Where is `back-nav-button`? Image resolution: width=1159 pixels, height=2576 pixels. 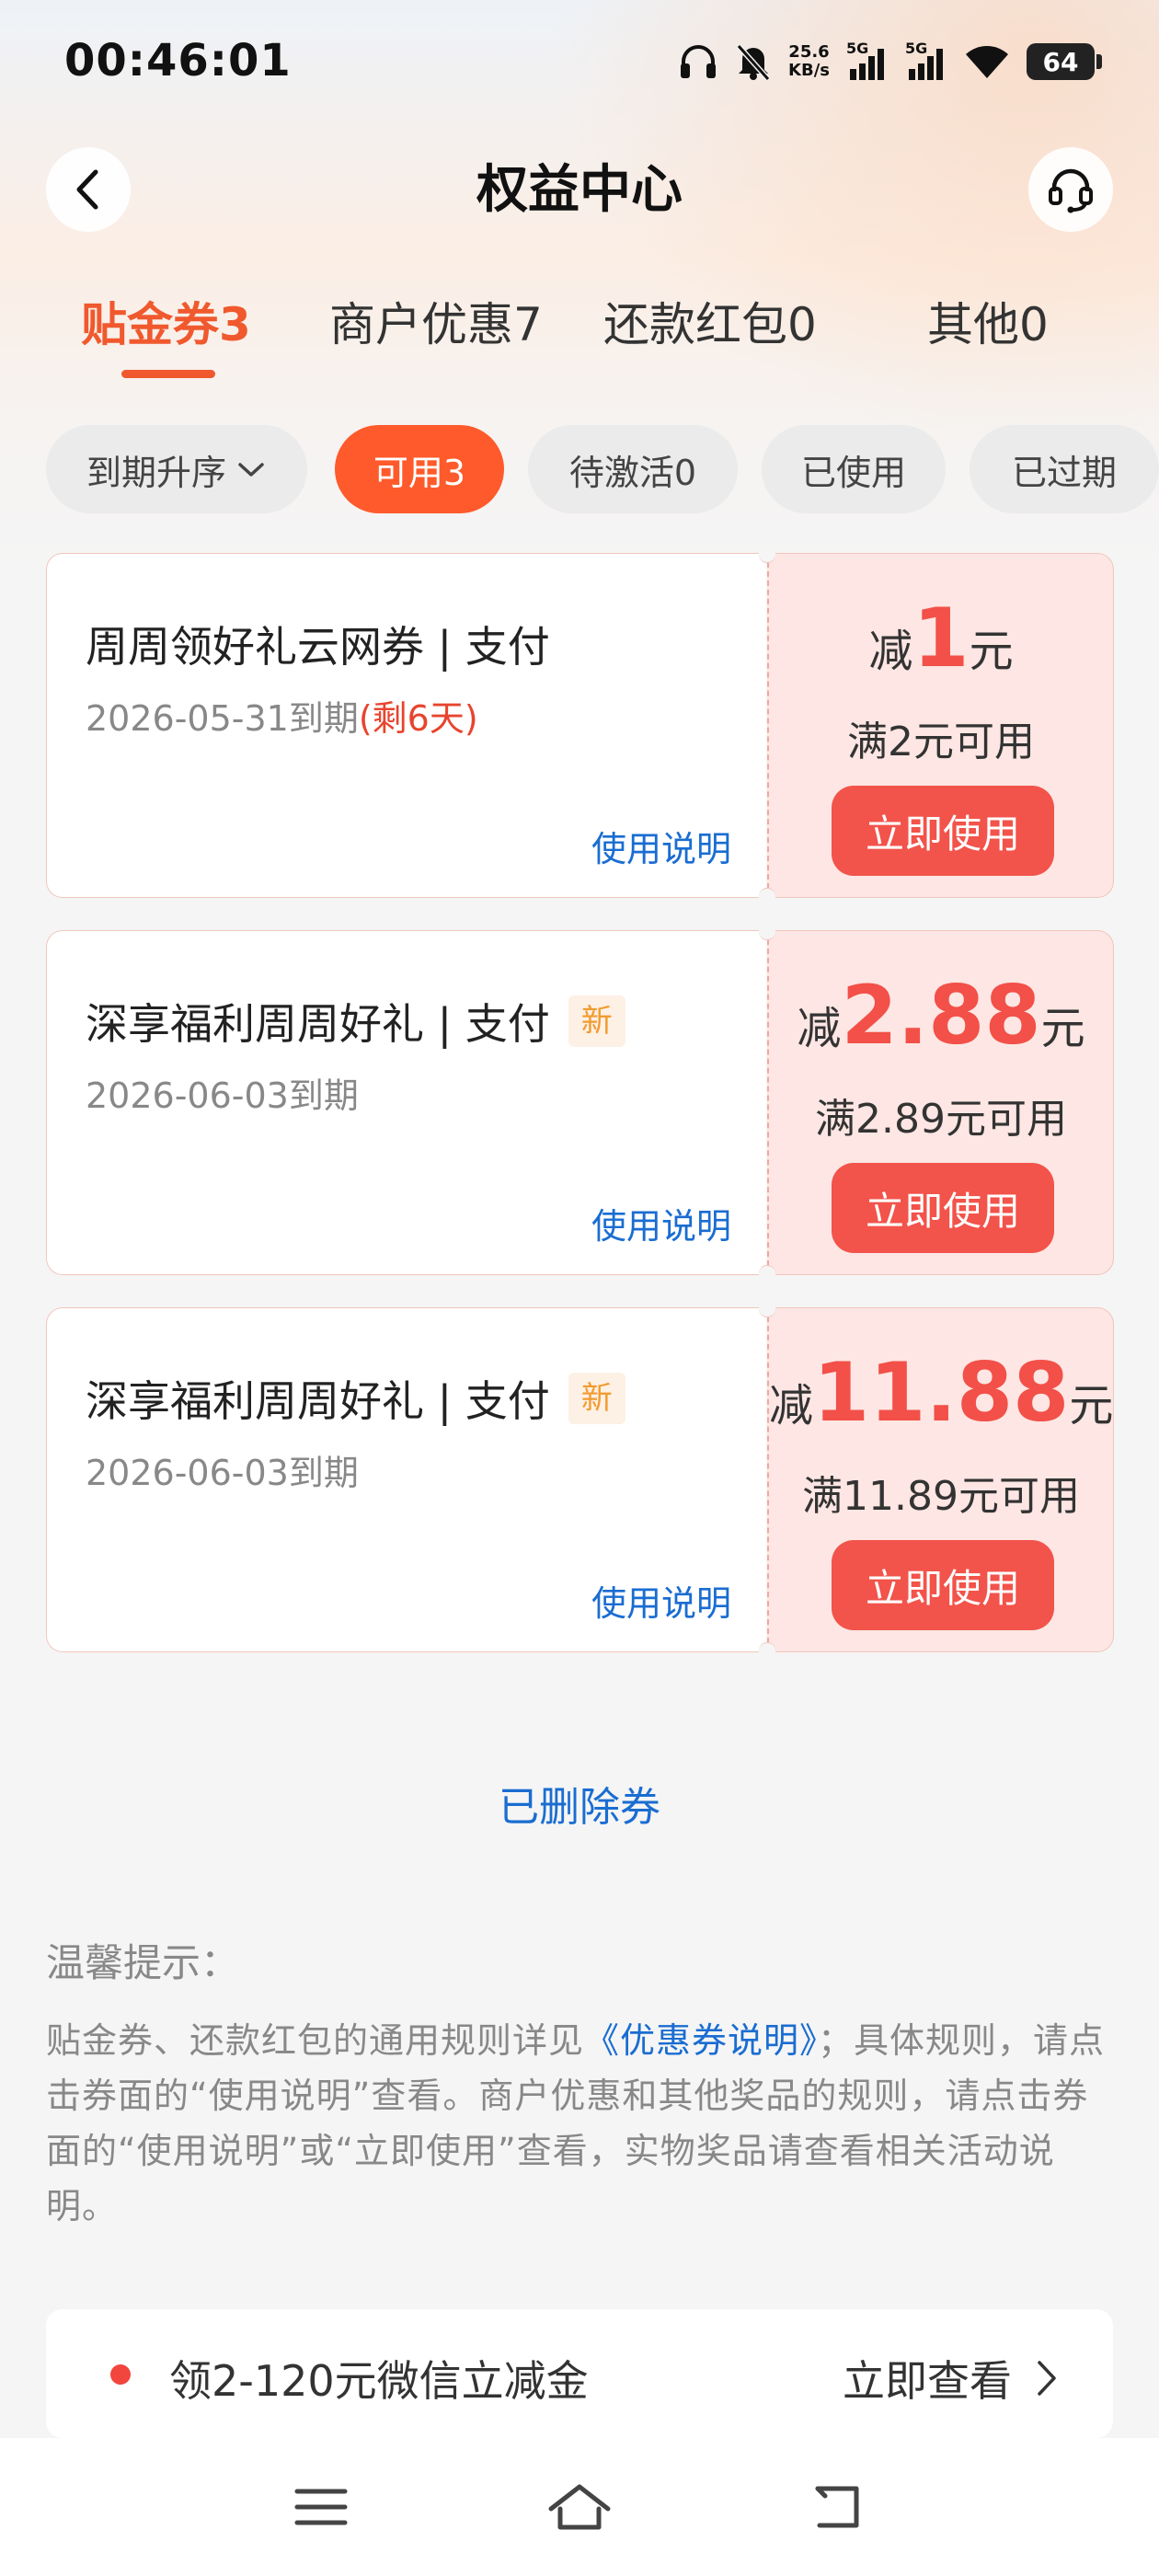 back-nav-button is located at coordinates (838, 2507).